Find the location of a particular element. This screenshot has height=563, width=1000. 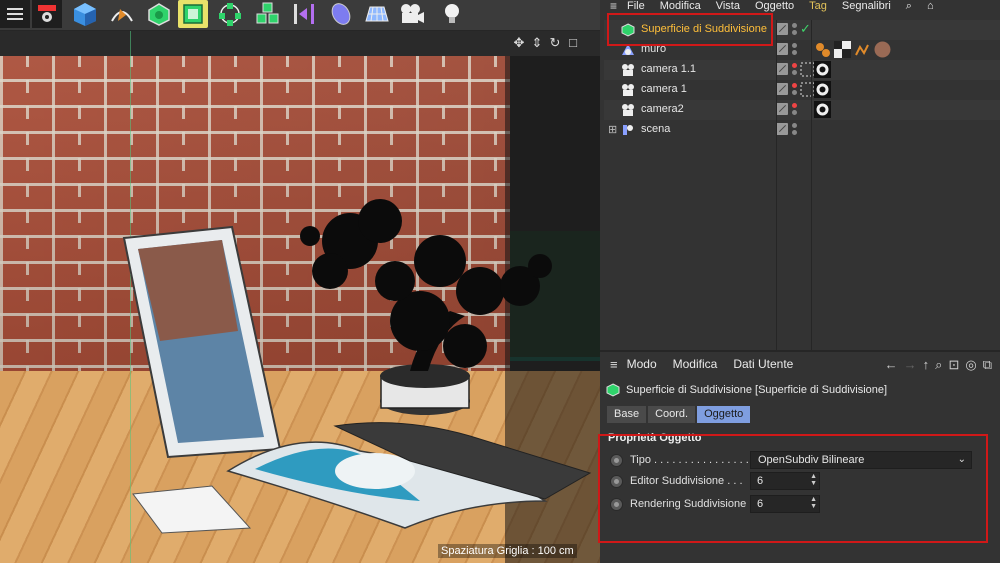

menu-tag: Tag is located at coordinates (818, 6).